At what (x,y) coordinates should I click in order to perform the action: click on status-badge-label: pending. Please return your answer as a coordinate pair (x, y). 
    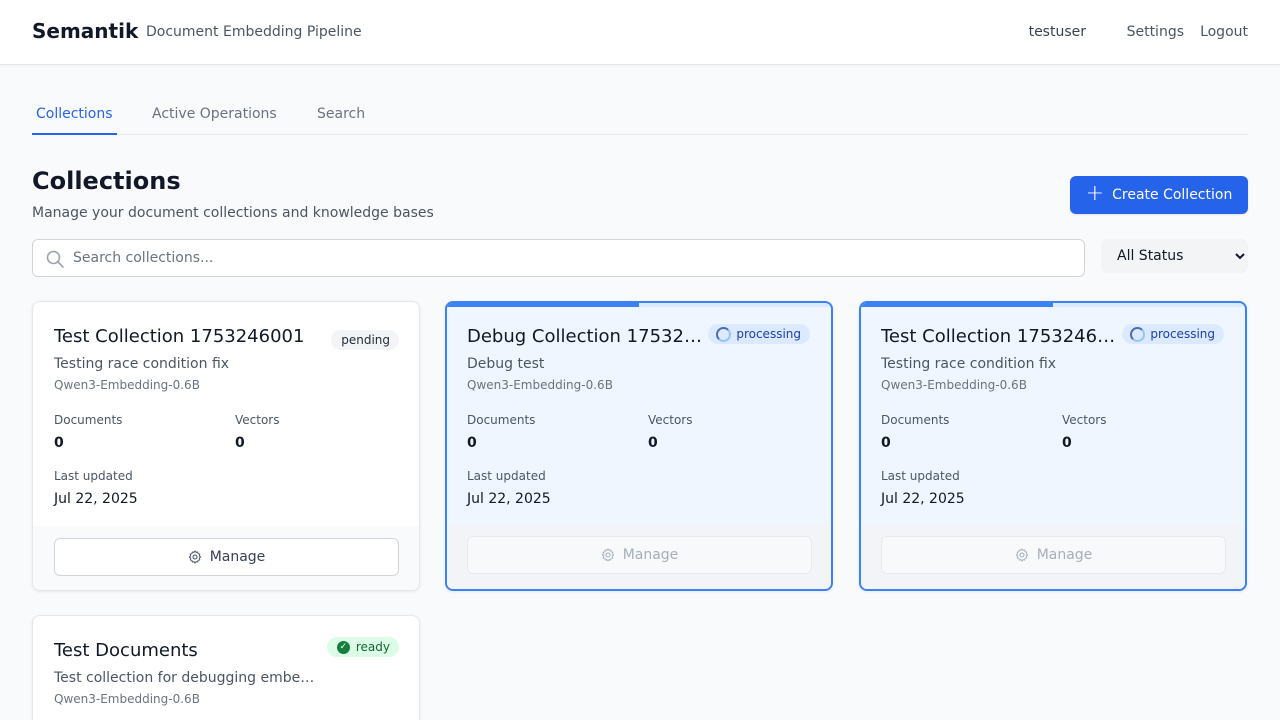
    Looking at the image, I should click on (365, 340).